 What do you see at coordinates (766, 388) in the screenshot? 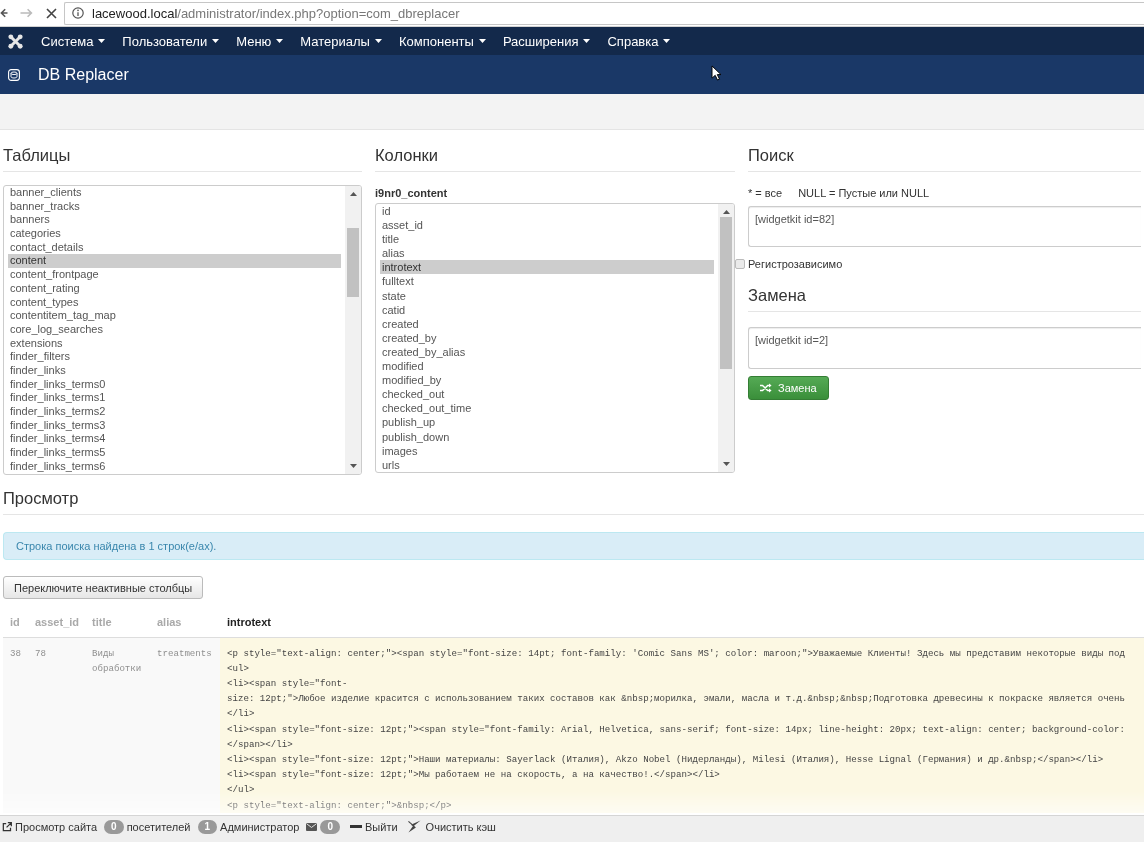
I see `shuffle-icon` at bounding box center [766, 388].